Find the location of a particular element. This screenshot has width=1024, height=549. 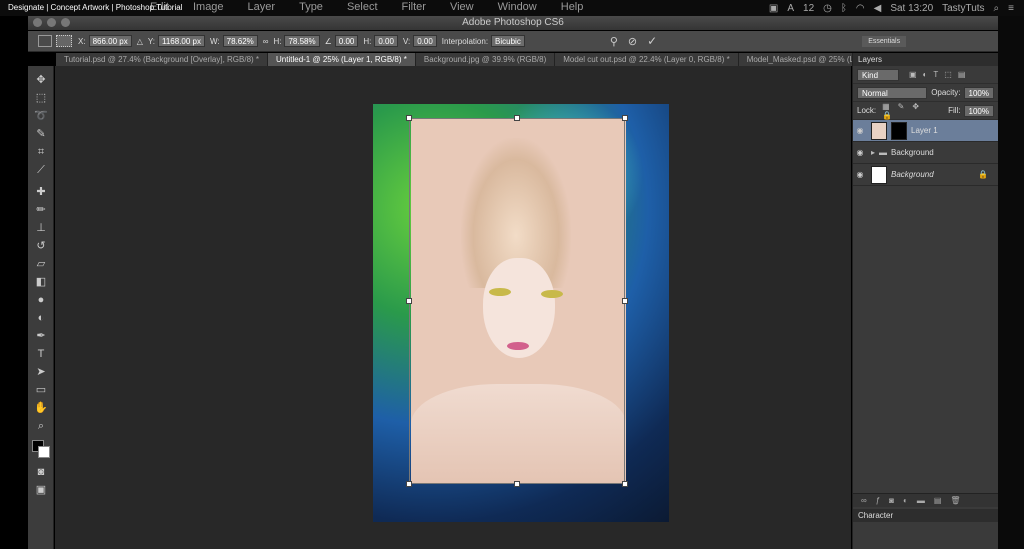

window-title: Adobe Photoshop CS6 is located at coordinates (513, 22).